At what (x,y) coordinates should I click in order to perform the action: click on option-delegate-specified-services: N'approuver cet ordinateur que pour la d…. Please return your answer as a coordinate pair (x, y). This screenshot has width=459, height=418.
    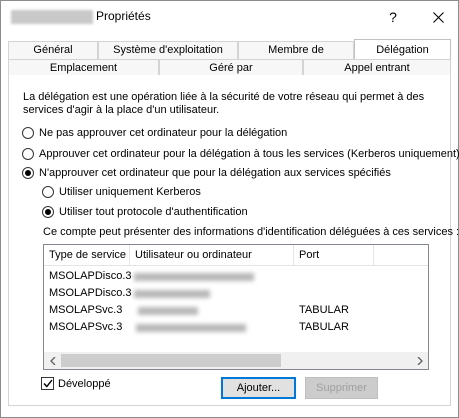
    Looking at the image, I should click on (206, 173).